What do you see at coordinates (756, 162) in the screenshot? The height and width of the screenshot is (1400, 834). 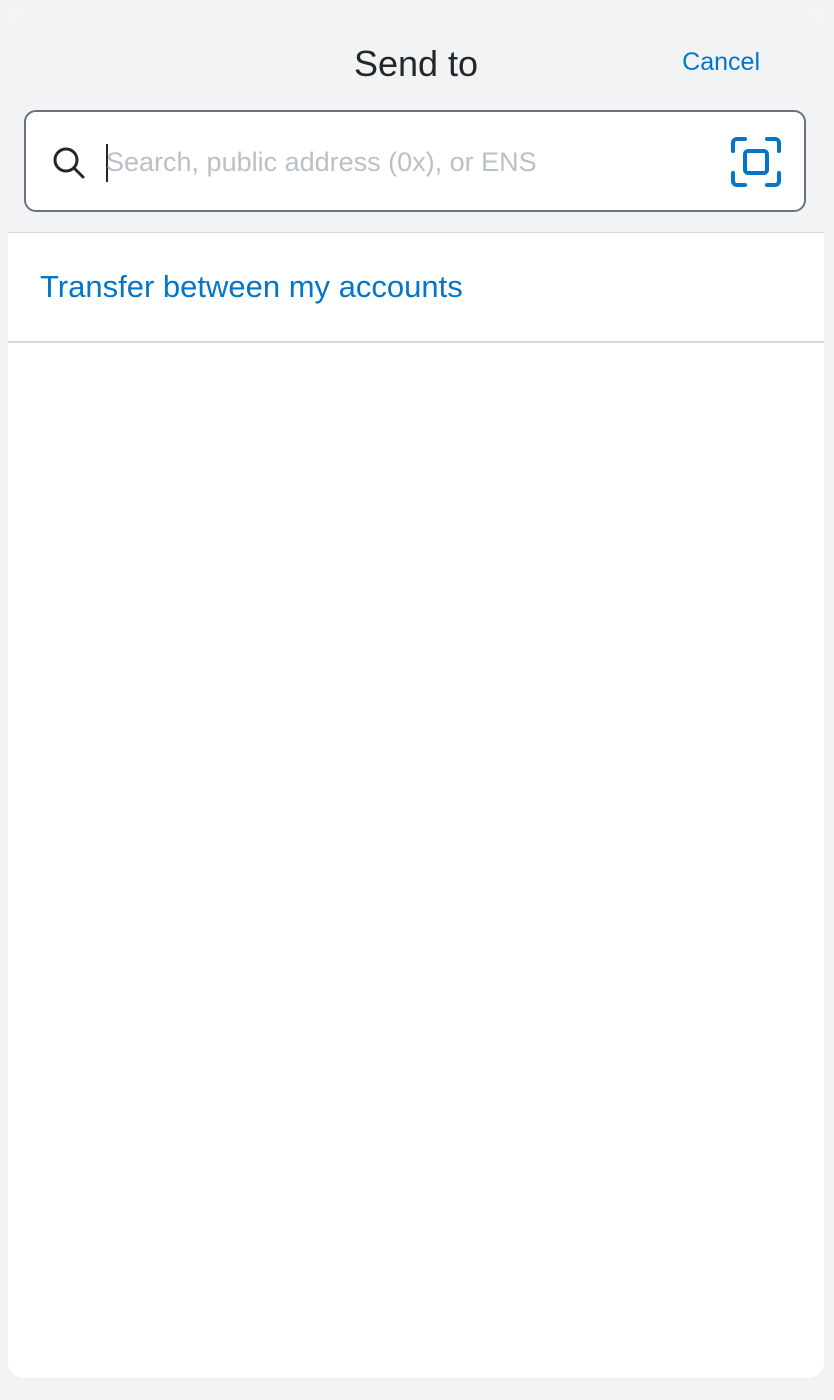 I see `qr-scan-icon` at bounding box center [756, 162].